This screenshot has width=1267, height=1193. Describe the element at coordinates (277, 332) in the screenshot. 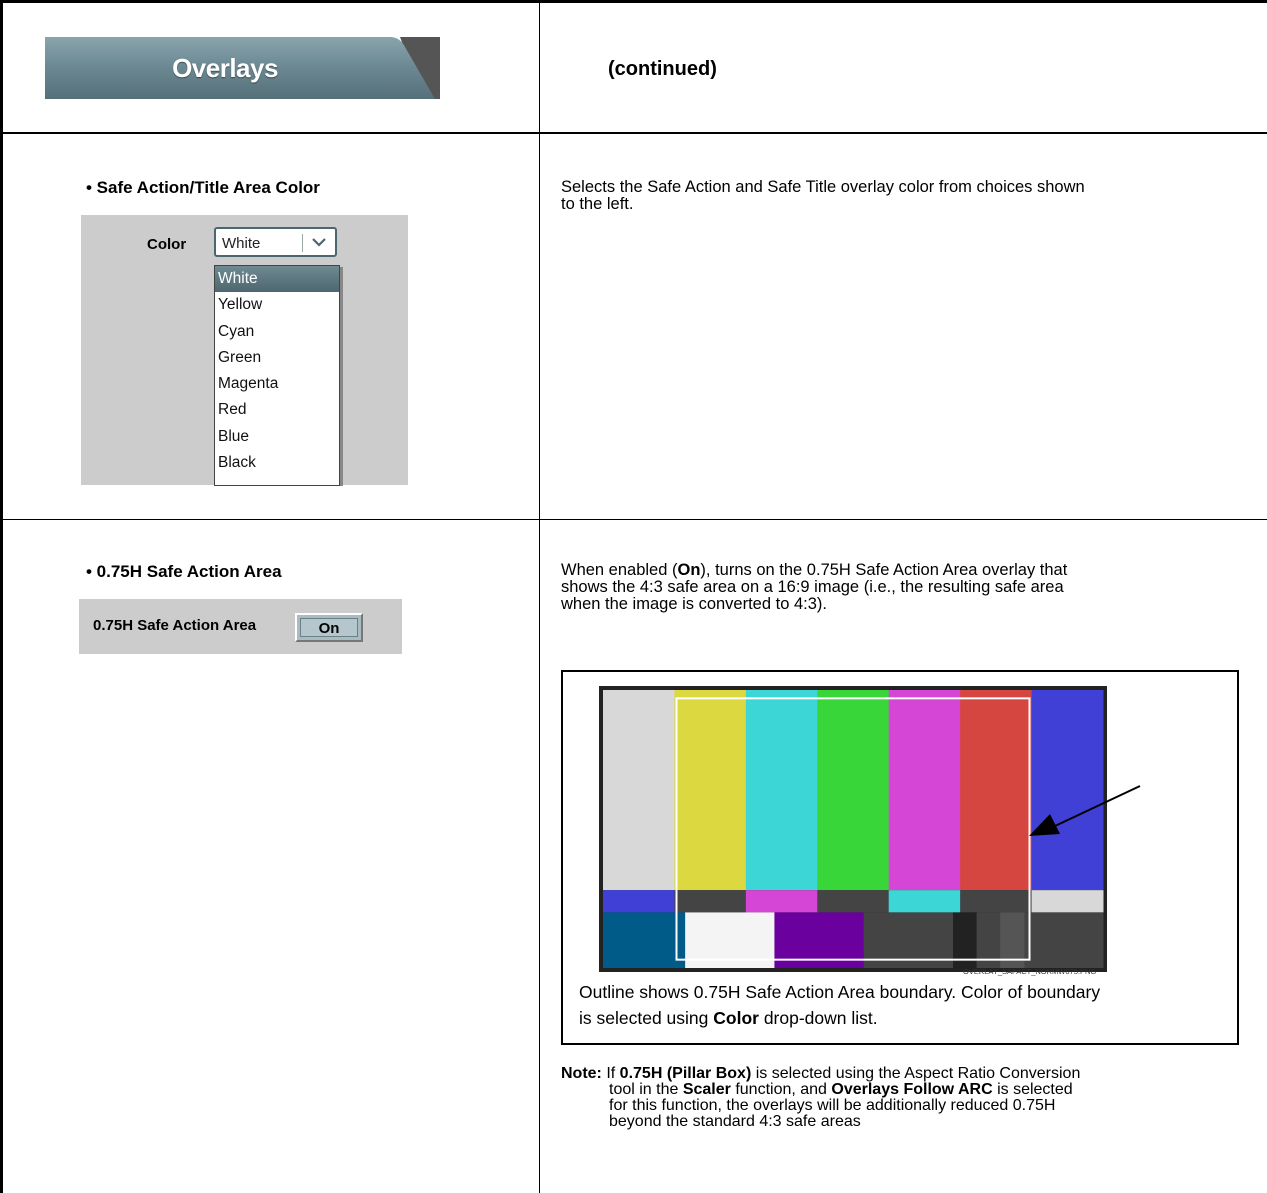

I see `dropdown-option-cyan: Cyan` at that location.